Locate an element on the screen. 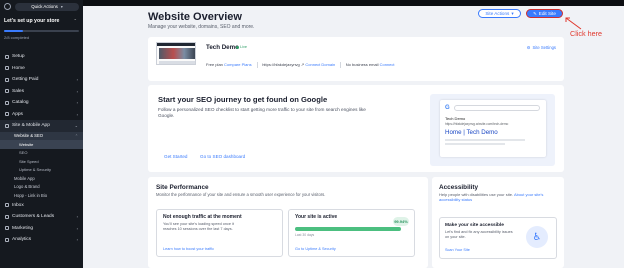  setup-progress-section: Let's set up your store ⌃ 2/8 completed is located at coordinates (41, 29).